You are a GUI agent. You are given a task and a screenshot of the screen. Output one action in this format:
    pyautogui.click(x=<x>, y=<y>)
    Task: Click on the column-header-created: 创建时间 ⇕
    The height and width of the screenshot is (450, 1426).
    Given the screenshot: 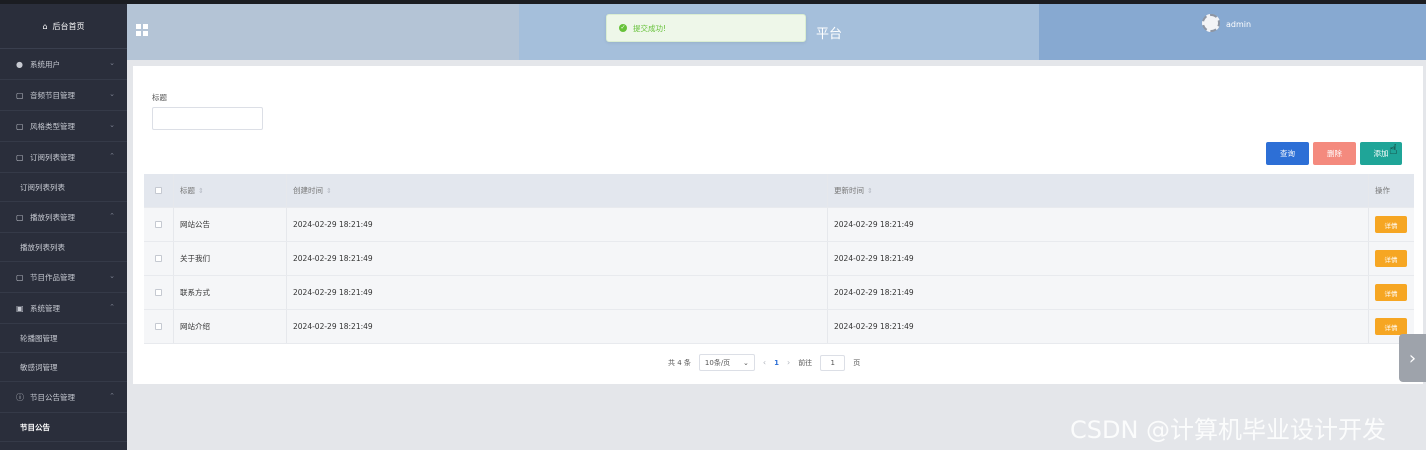 What is the action you would take?
    pyautogui.click(x=557, y=190)
    